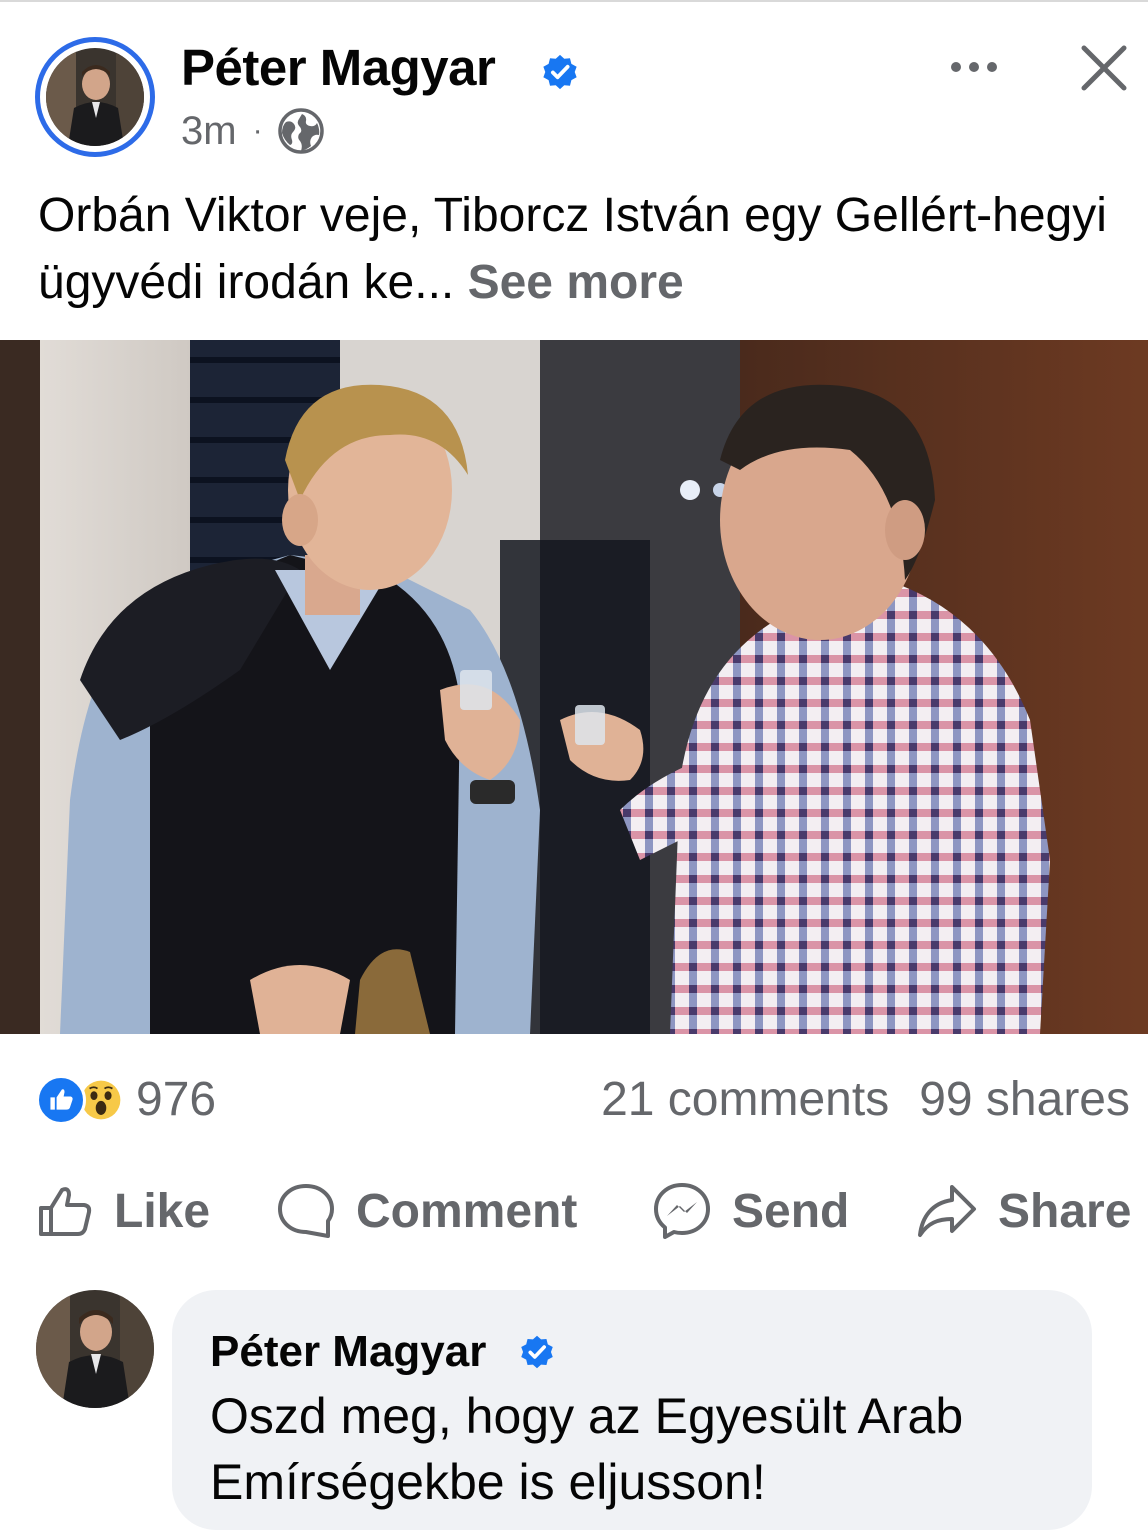  What do you see at coordinates (348, 1352) in the screenshot?
I see `commenter-name: Péter Magyar` at bounding box center [348, 1352].